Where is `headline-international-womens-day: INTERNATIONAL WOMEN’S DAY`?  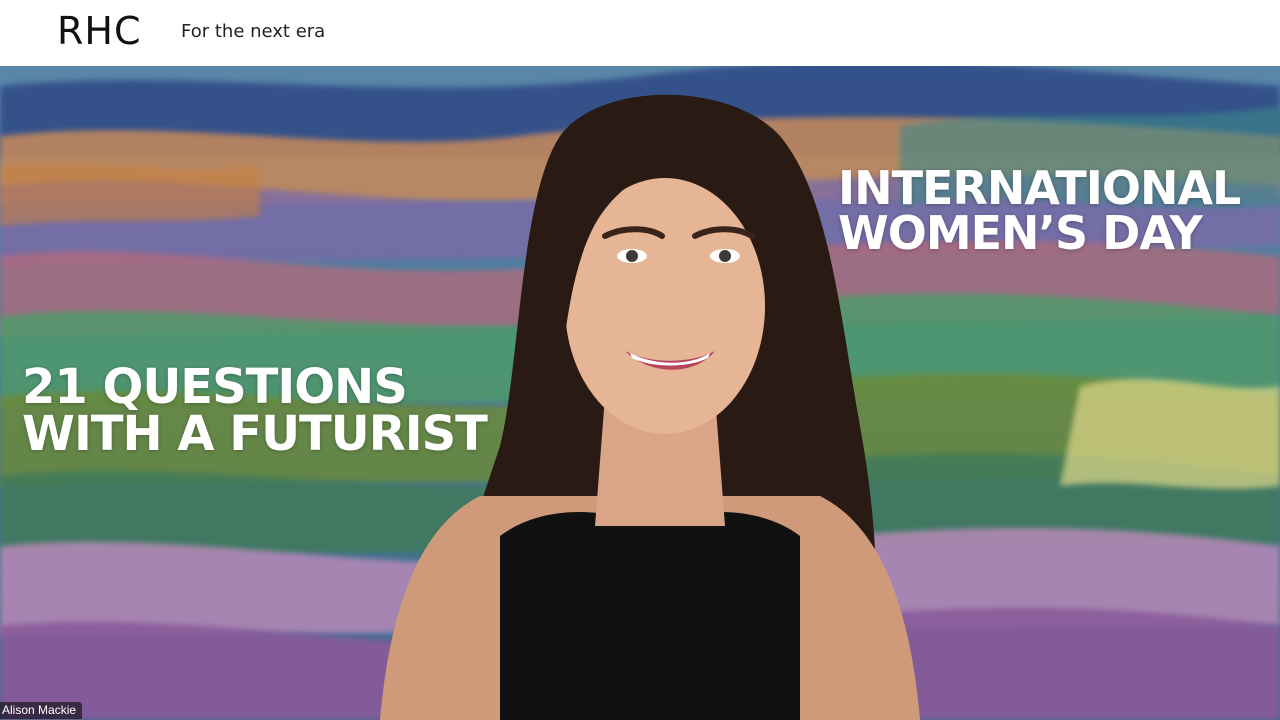
headline-international-womens-day: INTERNATIONAL WOMEN’S DAY is located at coordinates (1039, 211).